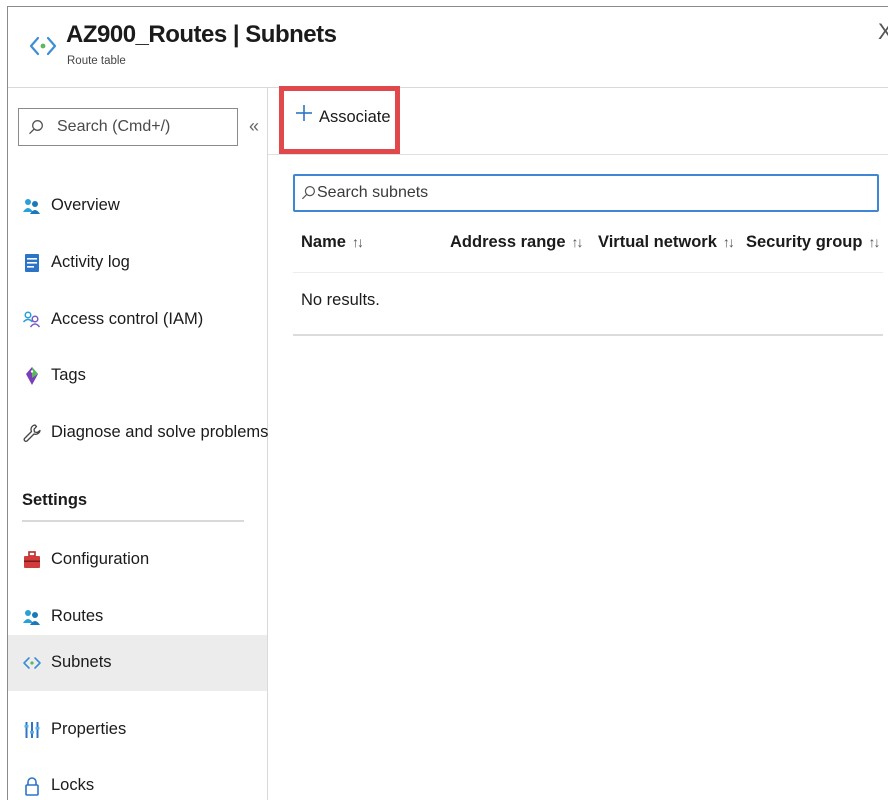 The image size is (888, 800). I want to click on properties-icon, so click(32, 730).